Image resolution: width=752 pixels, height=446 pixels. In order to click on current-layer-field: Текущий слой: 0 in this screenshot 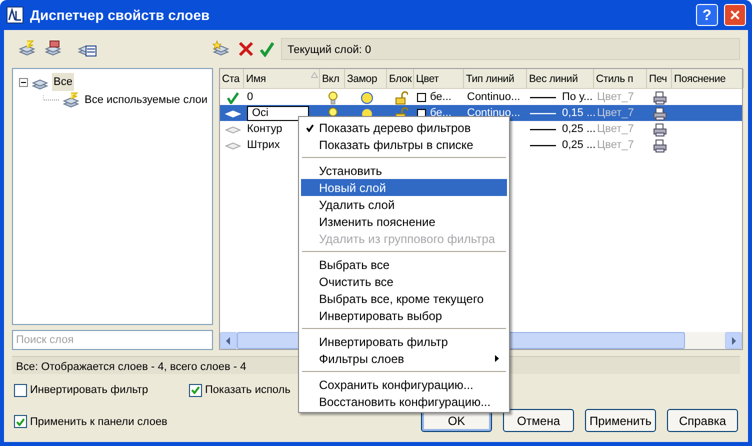, I will do `click(510, 49)`.